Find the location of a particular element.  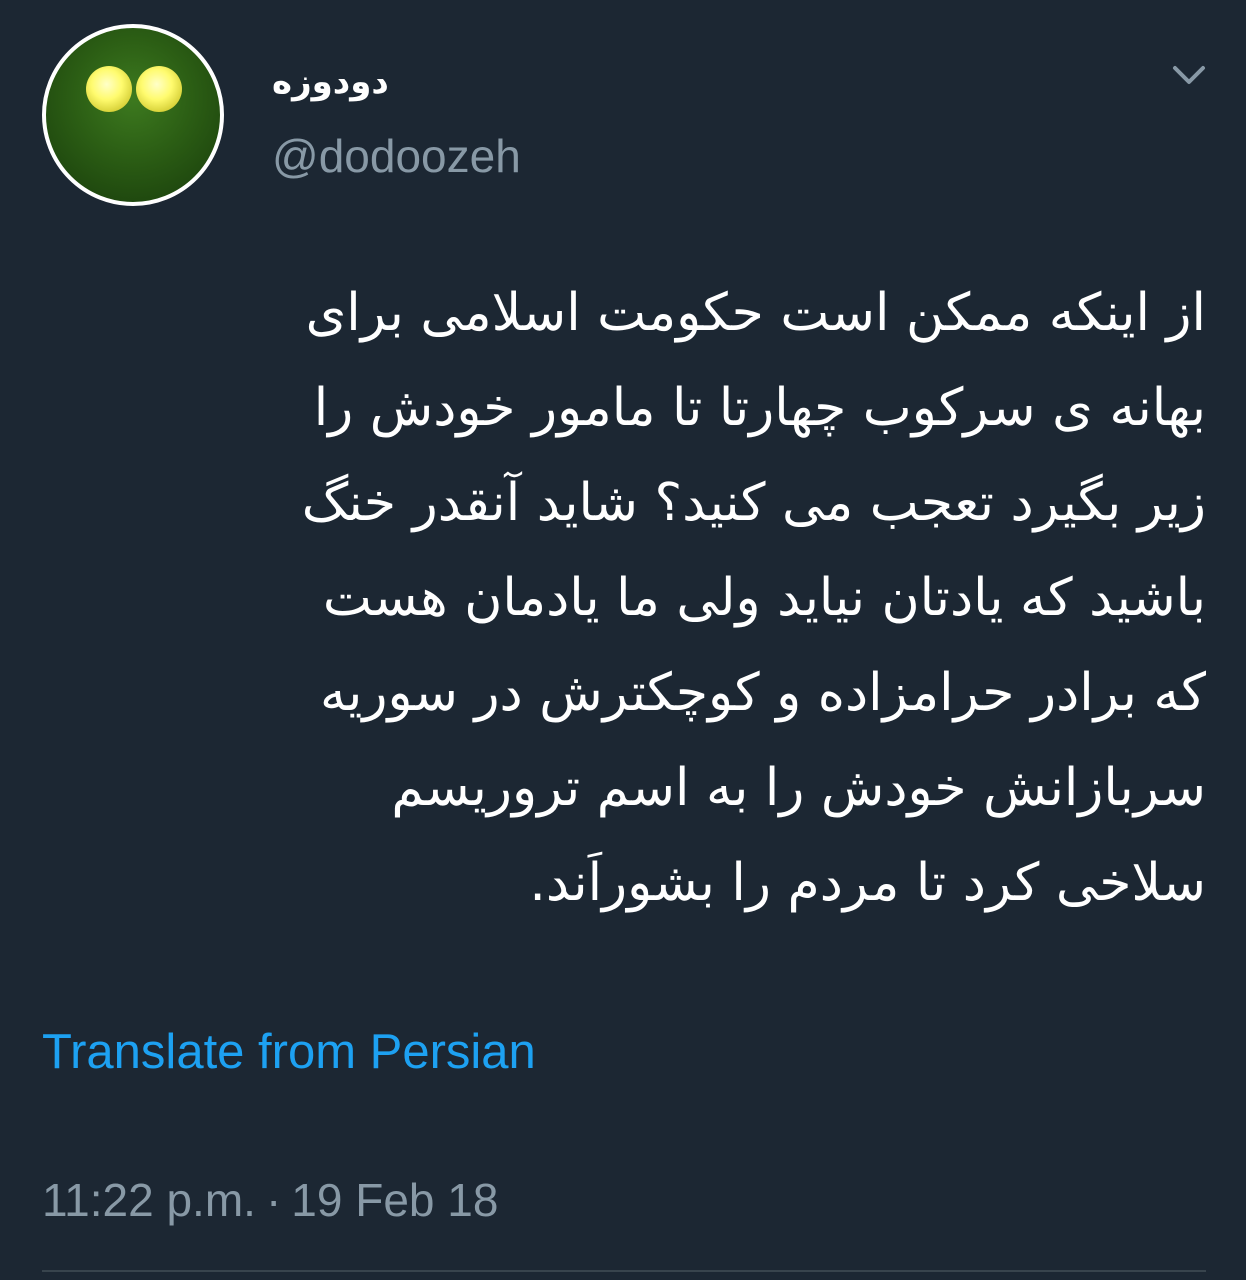

tweet-time: 11:22 p.m. is located at coordinates (149, 1200).